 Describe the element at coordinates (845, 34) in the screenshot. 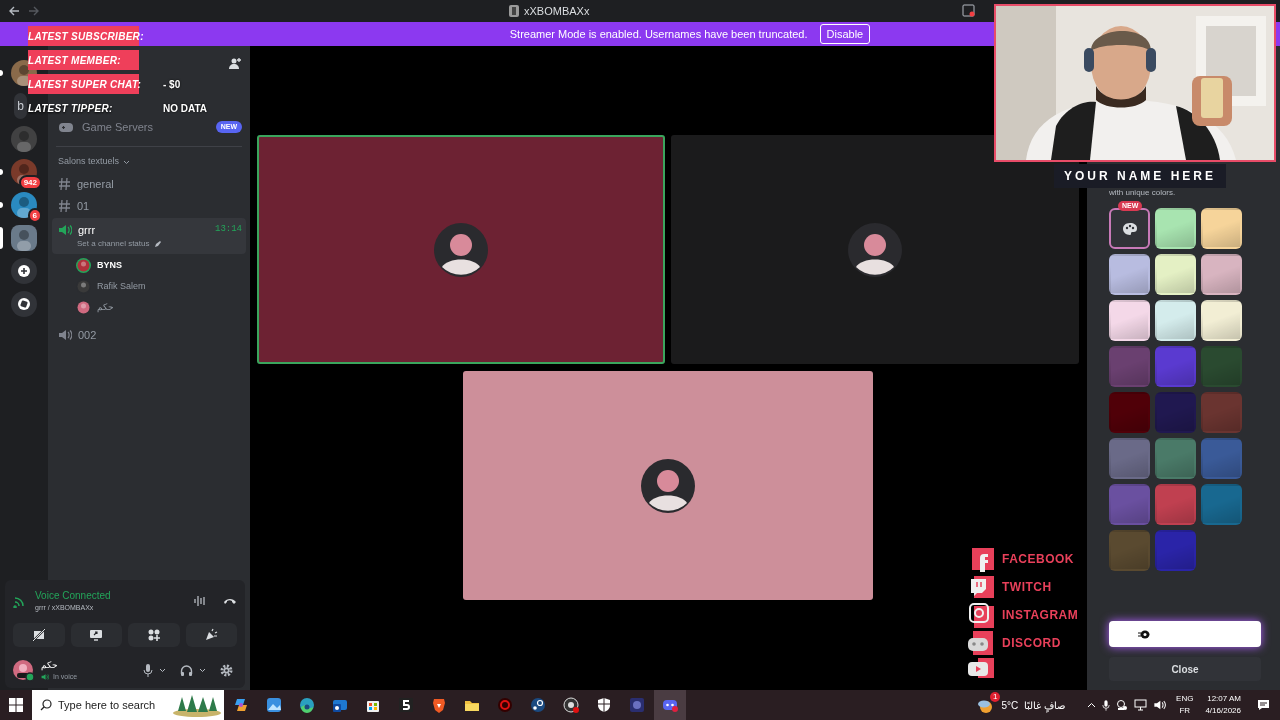

I see `disable-button: Disable` at that location.